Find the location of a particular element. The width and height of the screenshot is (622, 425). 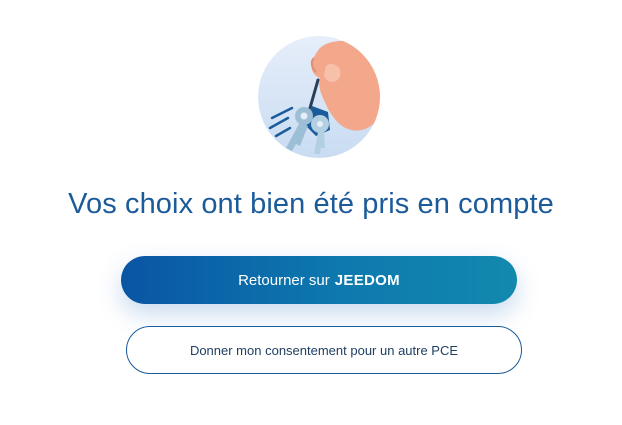

return-to-jeedom-button: Retourner sur JEEDOM is located at coordinates (319, 280).